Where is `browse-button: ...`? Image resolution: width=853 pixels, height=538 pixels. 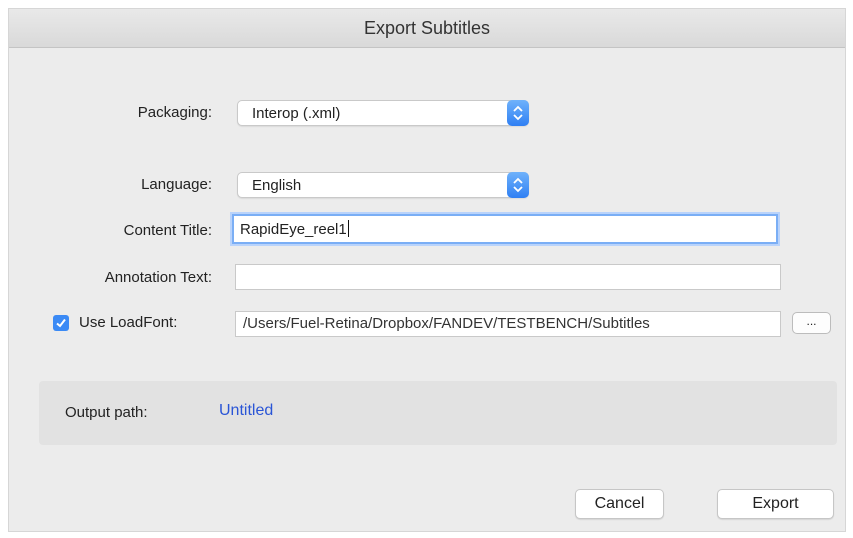 browse-button: ... is located at coordinates (811, 323).